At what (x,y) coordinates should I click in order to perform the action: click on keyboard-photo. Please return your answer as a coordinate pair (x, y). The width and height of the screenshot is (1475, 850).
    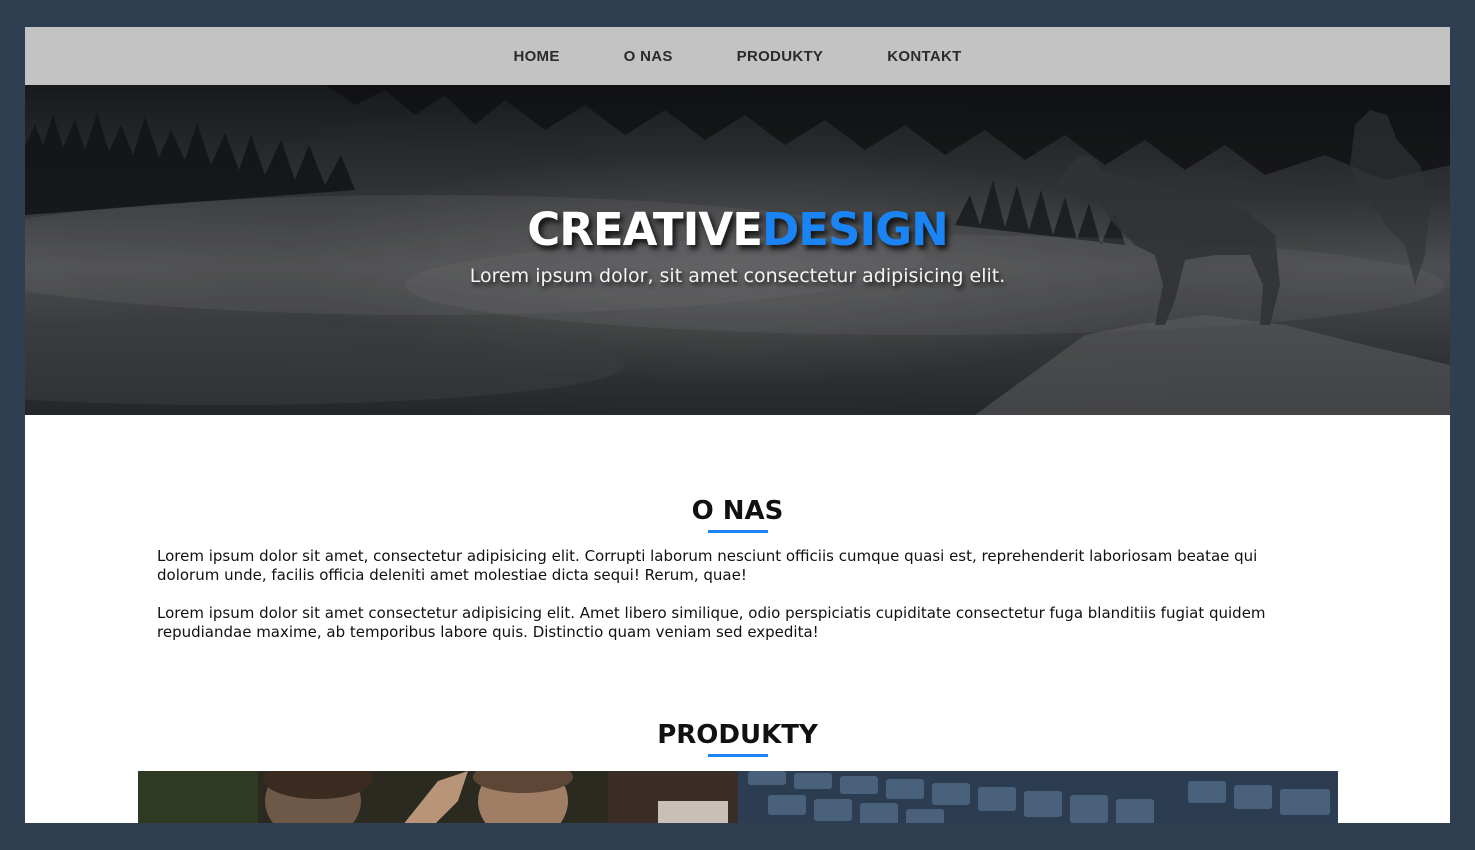
    Looking at the image, I should click on (1037, 797).